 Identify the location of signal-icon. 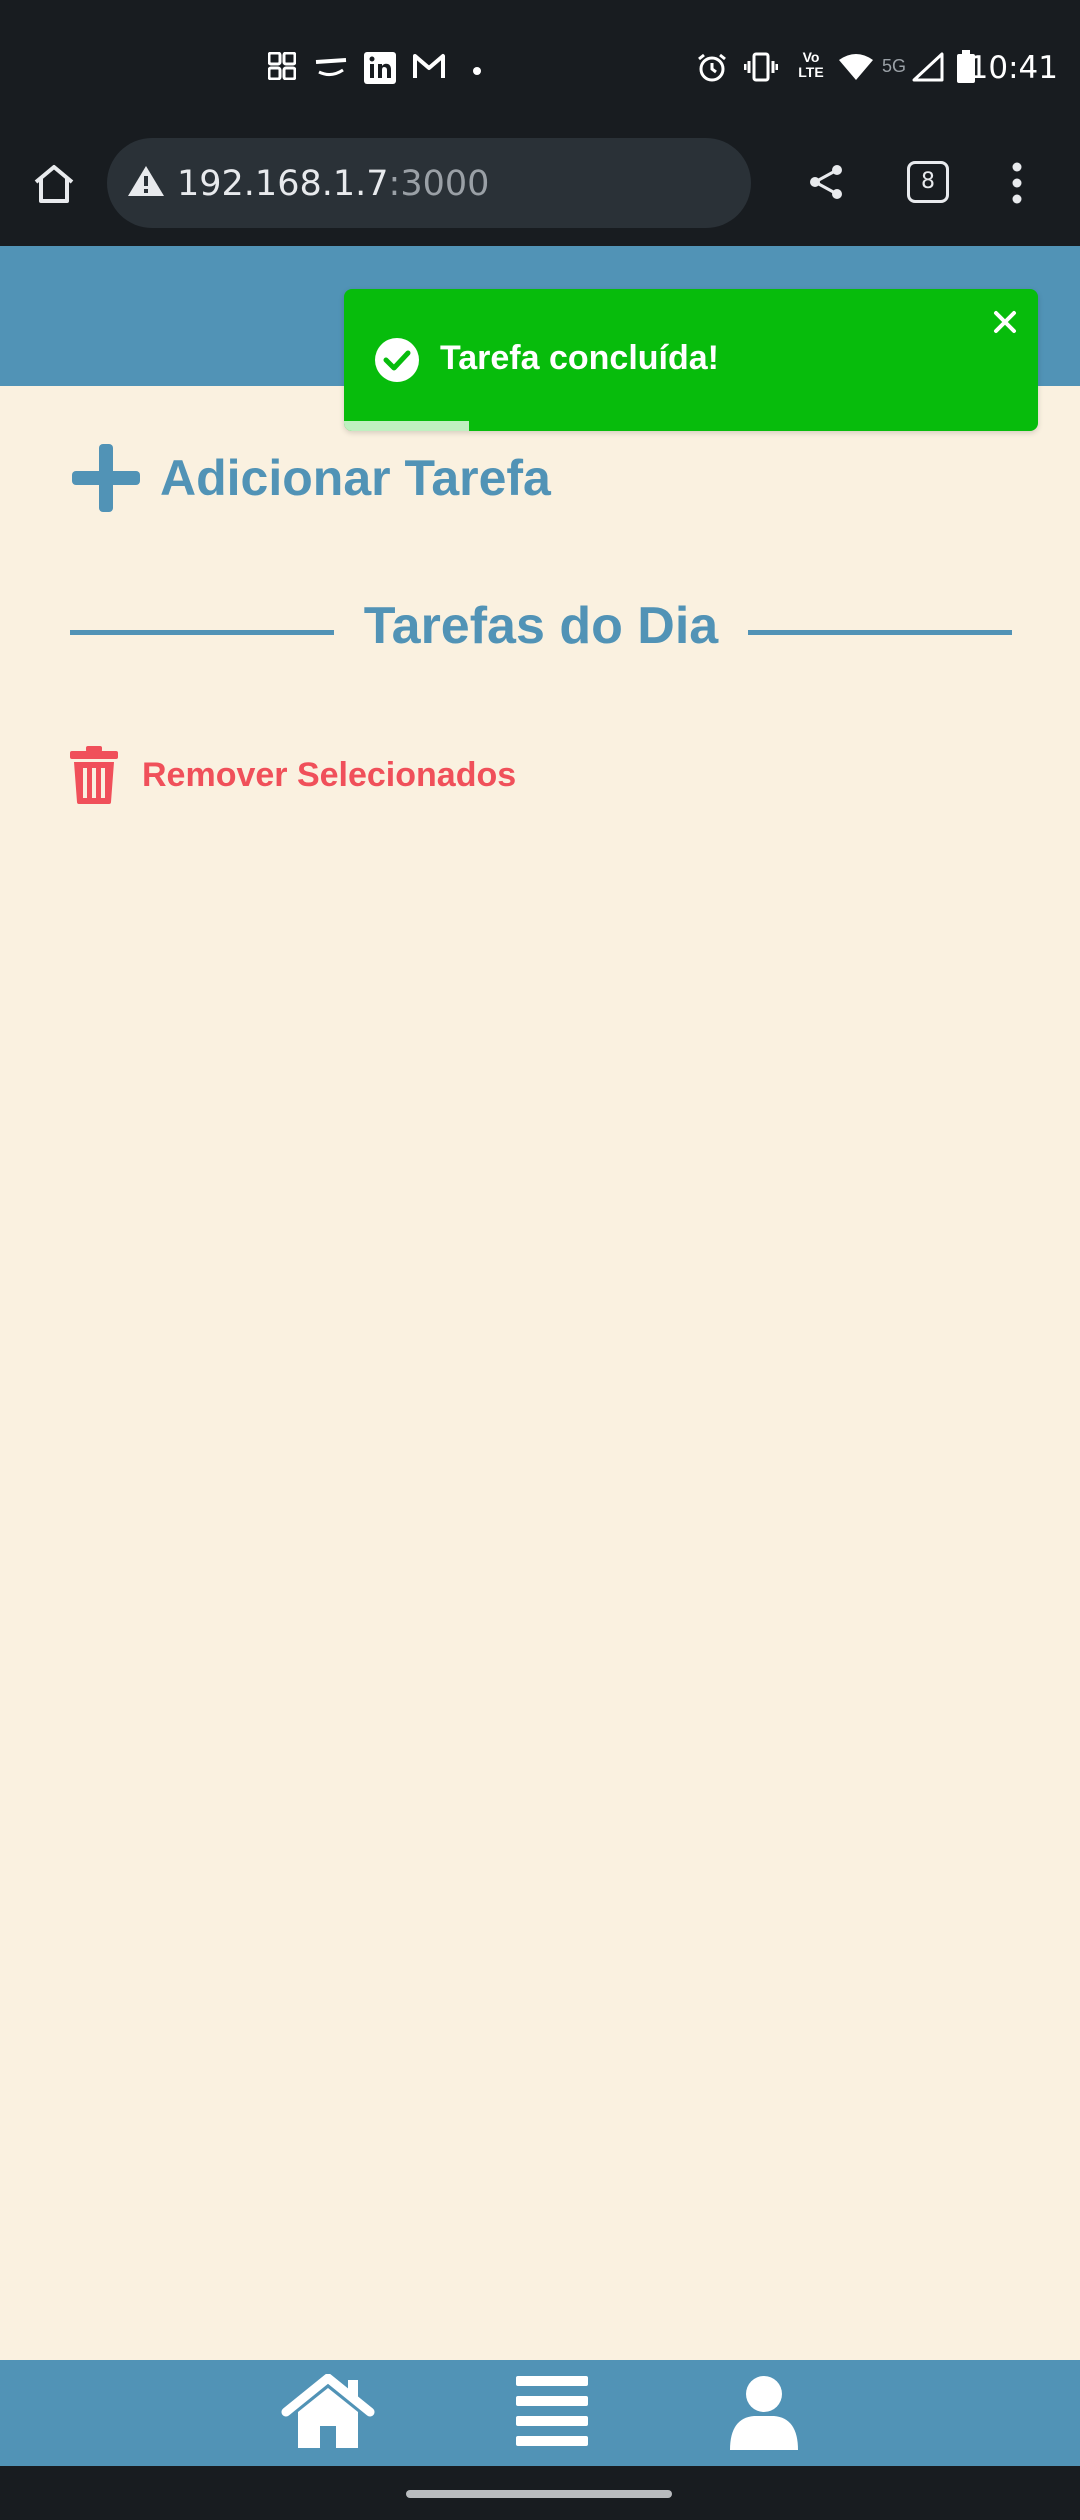
(928, 67).